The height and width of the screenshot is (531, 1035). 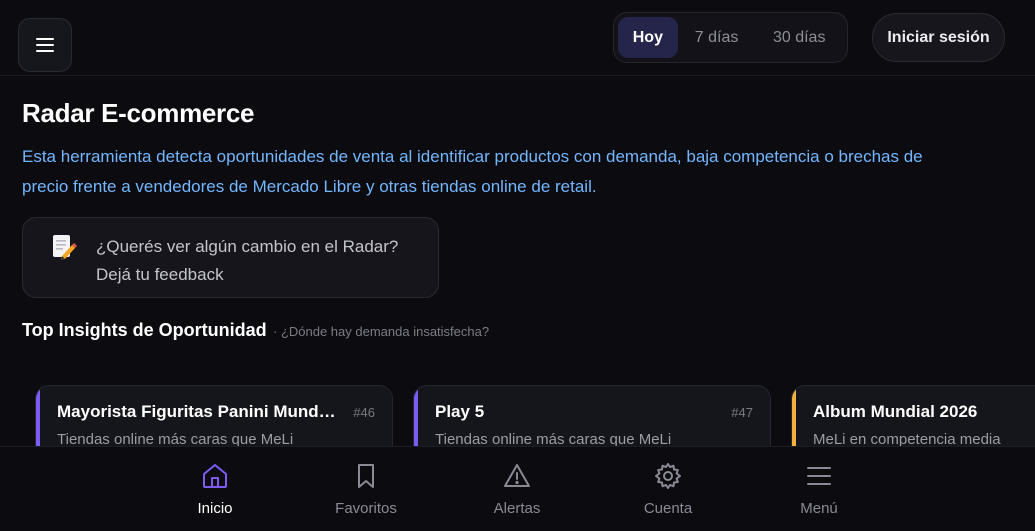 What do you see at coordinates (895, 411) in the screenshot?
I see `card-title: Album Mundial 2026` at bounding box center [895, 411].